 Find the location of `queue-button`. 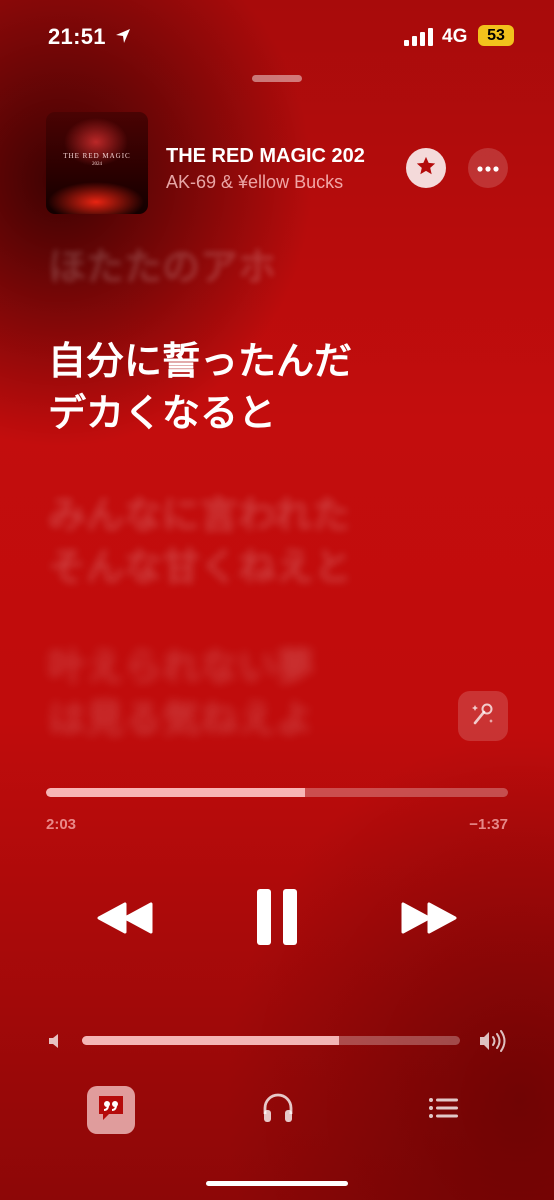

queue-button is located at coordinates (444, 1110).